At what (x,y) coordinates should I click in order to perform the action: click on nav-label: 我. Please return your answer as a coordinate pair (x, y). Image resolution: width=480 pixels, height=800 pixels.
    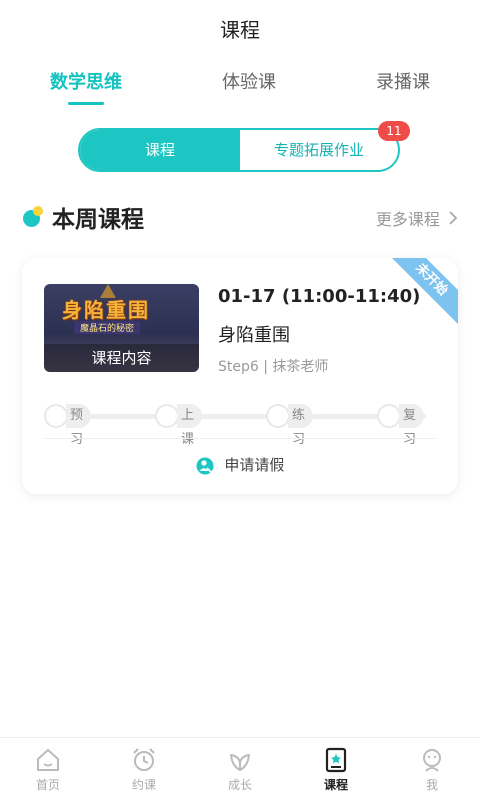
    Looking at the image, I should click on (431, 785).